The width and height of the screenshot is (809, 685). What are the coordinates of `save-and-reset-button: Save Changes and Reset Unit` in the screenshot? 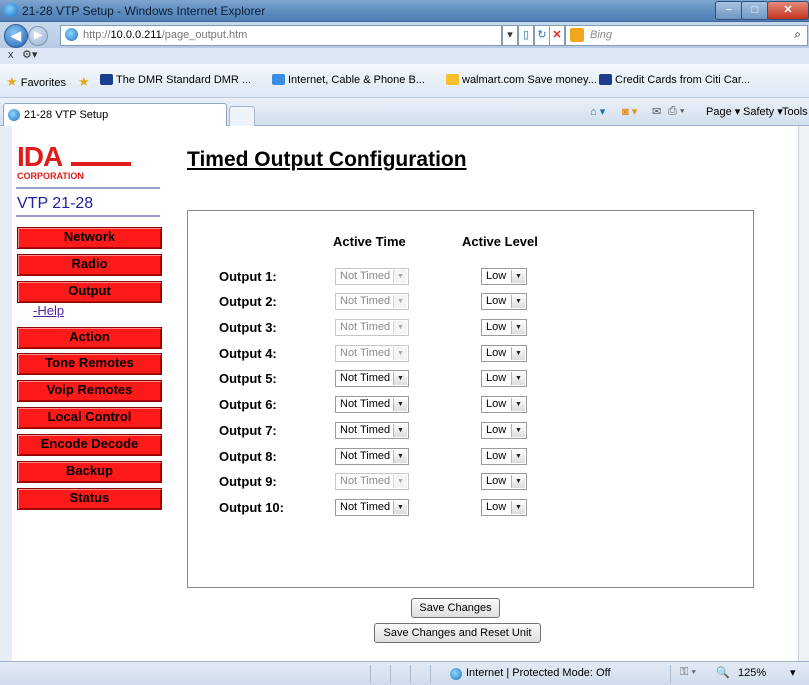 It's located at (457, 633).